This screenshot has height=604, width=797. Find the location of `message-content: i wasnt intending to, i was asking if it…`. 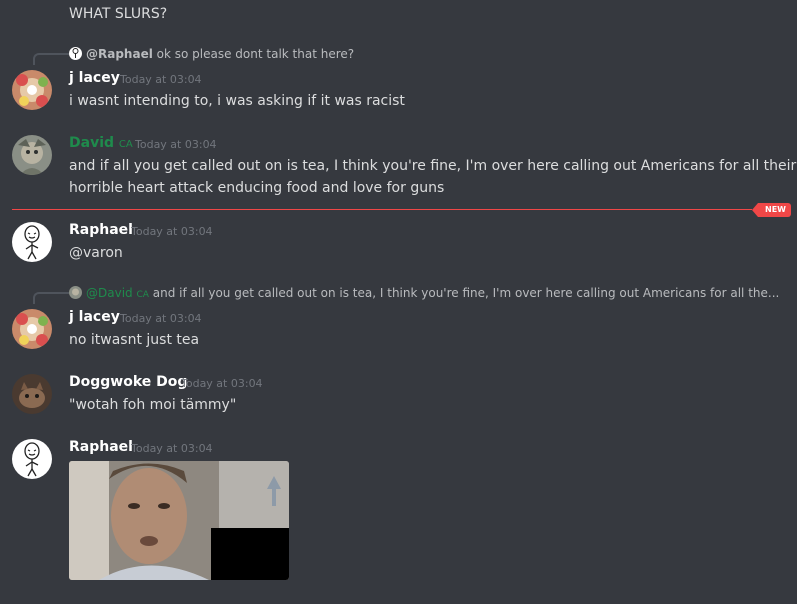

message-content: i wasnt intending to, i was asking if it… is located at coordinates (237, 101).